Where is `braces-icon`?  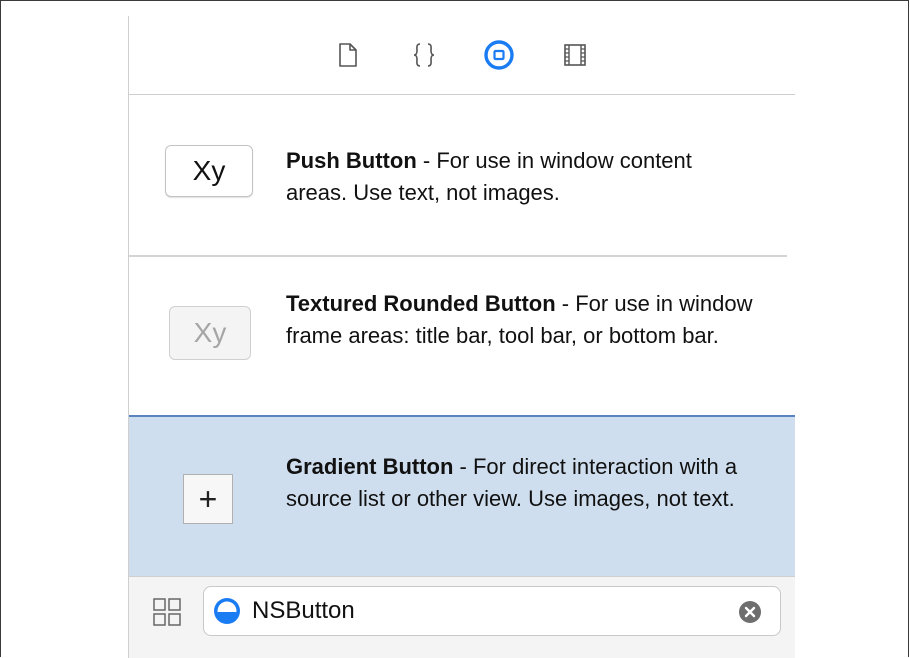 braces-icon is located at coordinates (424, 55).